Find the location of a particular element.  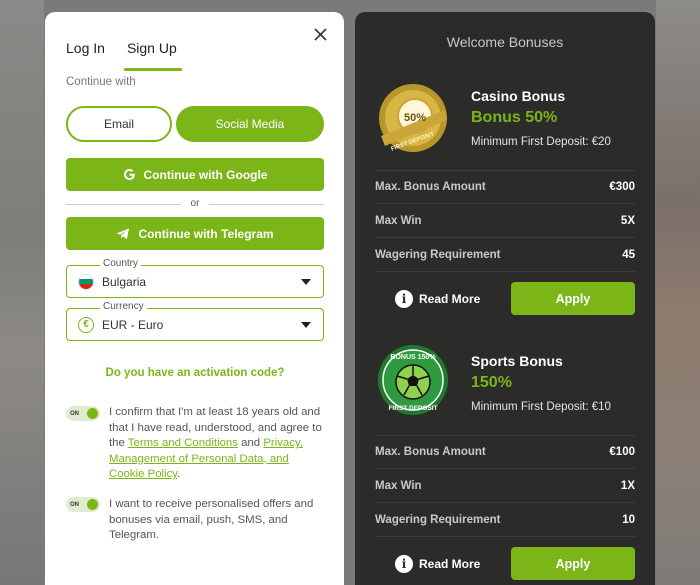

background-right is located at coordinates (678, 292).